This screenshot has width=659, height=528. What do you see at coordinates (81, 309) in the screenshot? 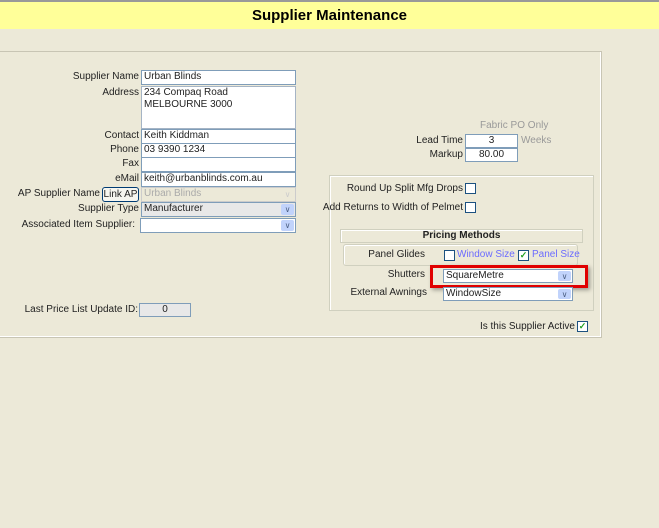
I see `last-price-label: Last Price List Update ID:` at bounding box center [81, 309].